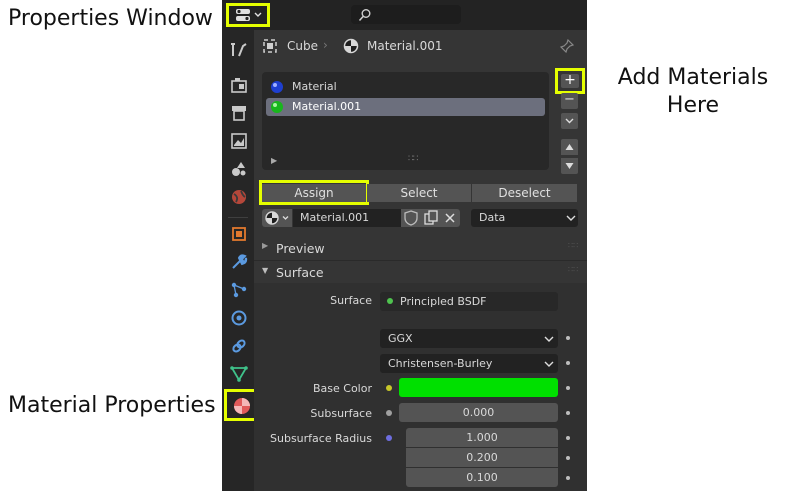 The height and width of the screenshot is (491, 799). What do you see at coordinates (693, 105) in the screenshot?
I see `annotation-add-materials-line2: Here` at bounding box center [693, 105].